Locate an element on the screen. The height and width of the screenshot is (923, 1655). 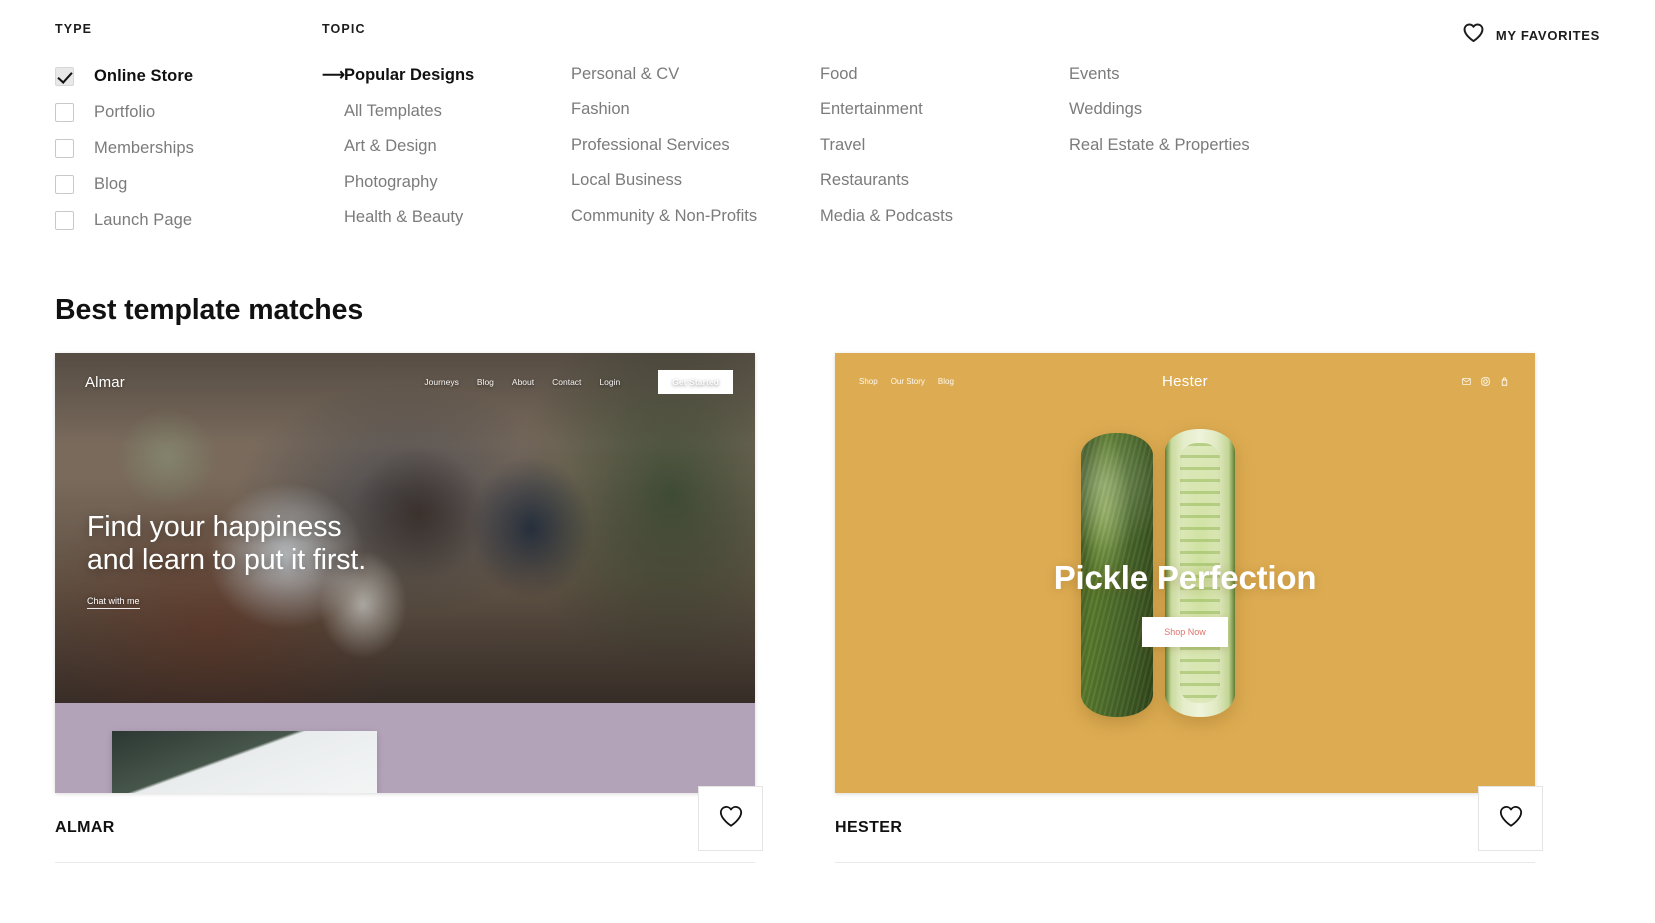
almar-nav-journeys: Journeys is located at coordinates (441, 382).